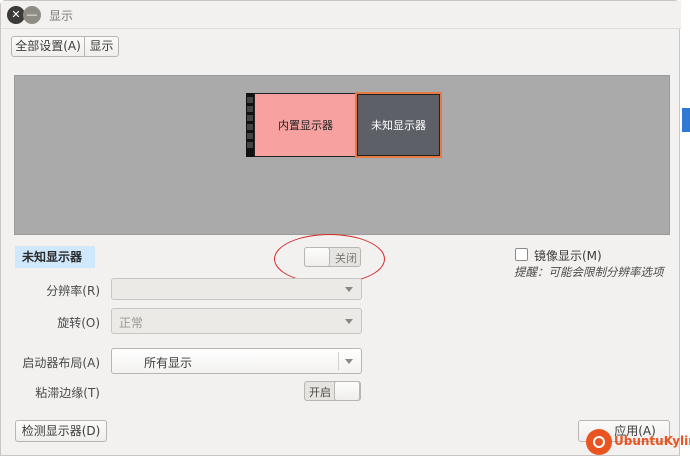  I want to click on all-settings-button: 全部设置(A), so click(48, 46).